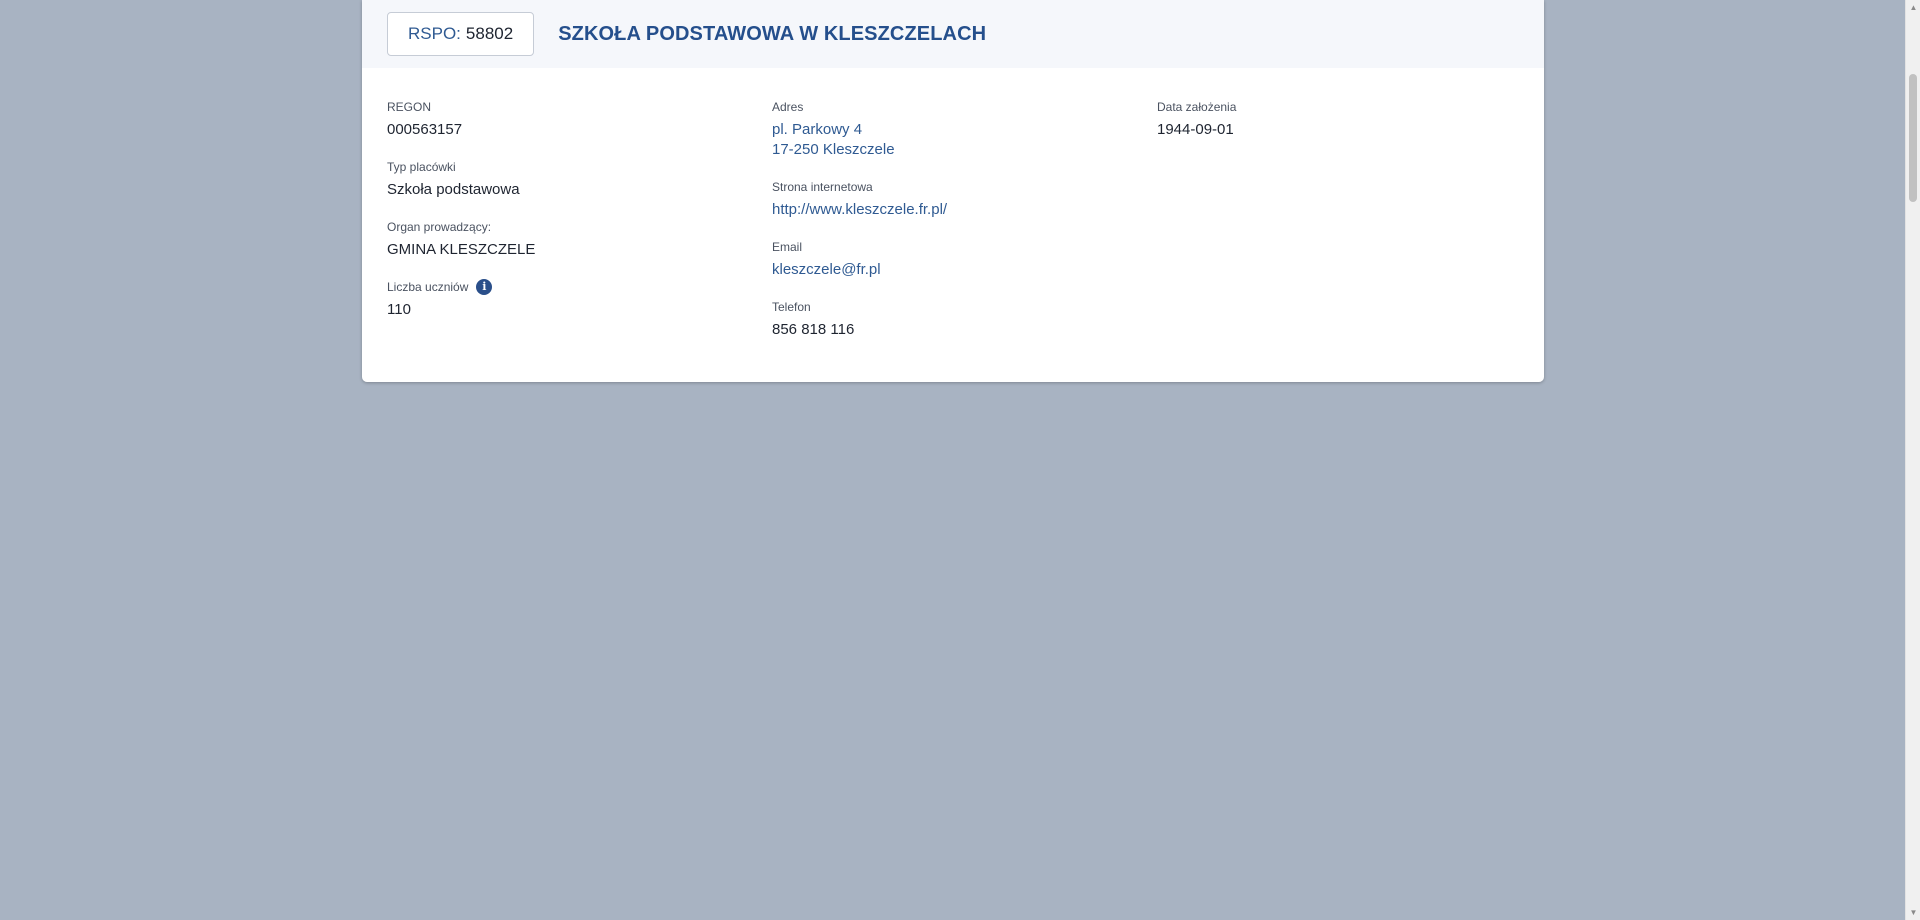 The image size is (1920, 920). Describe the element at coordinates (484, 287) in the screenshot. I see `info-icon: i` at that location.